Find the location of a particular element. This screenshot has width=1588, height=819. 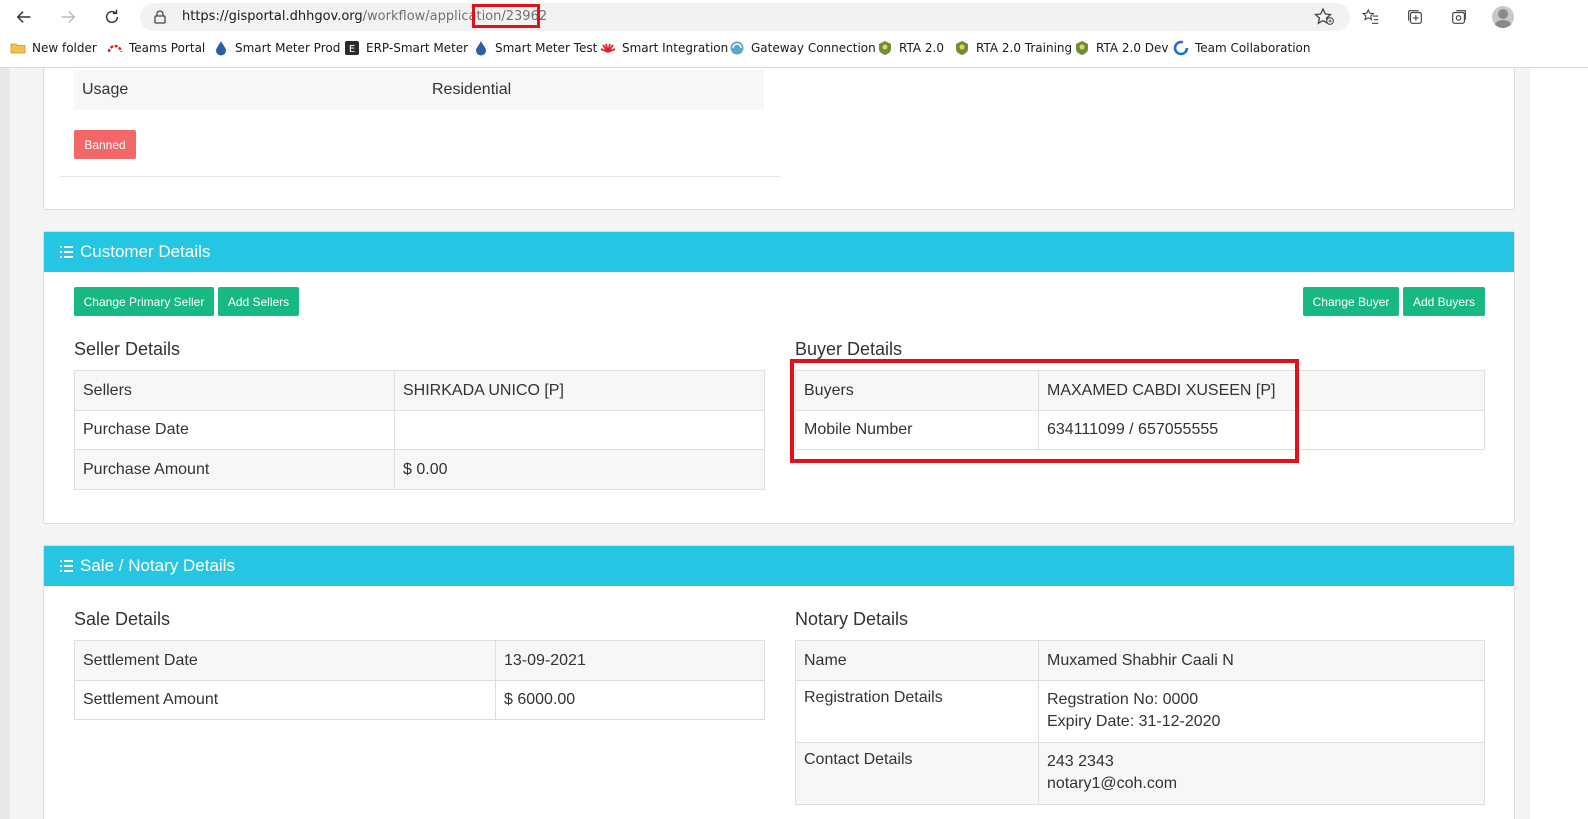

favorites-list-icon is located at coordinates (1370, 16).